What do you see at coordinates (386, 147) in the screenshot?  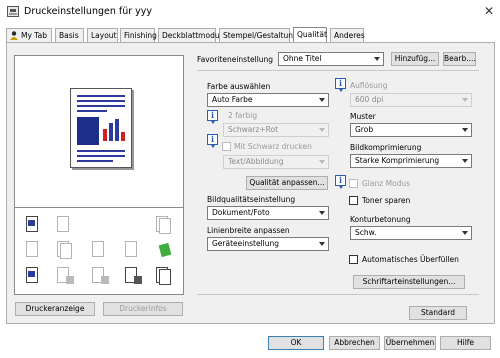 I see `compression-label: Bildkomprimierung` at bounding box center [386, 147].